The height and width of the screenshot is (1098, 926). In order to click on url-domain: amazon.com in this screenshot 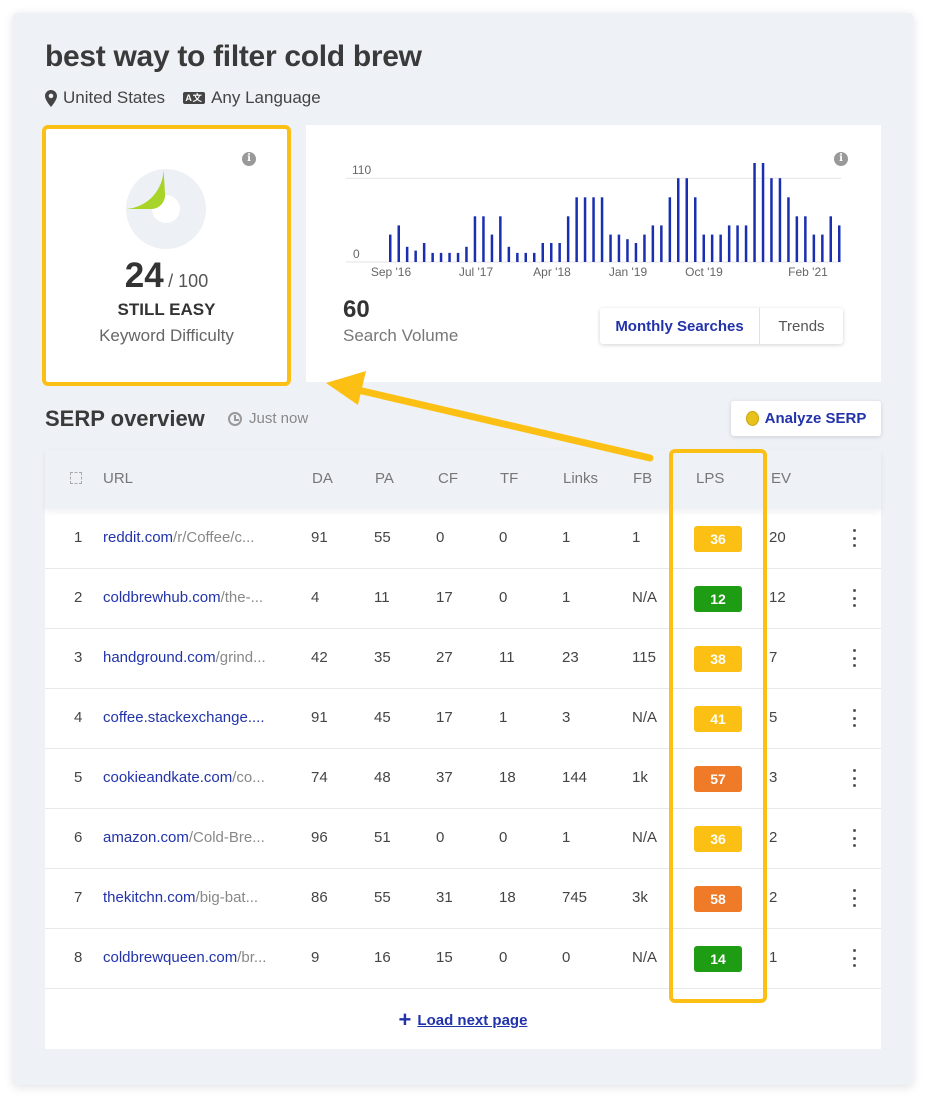, I will do `click(146, 837)`.